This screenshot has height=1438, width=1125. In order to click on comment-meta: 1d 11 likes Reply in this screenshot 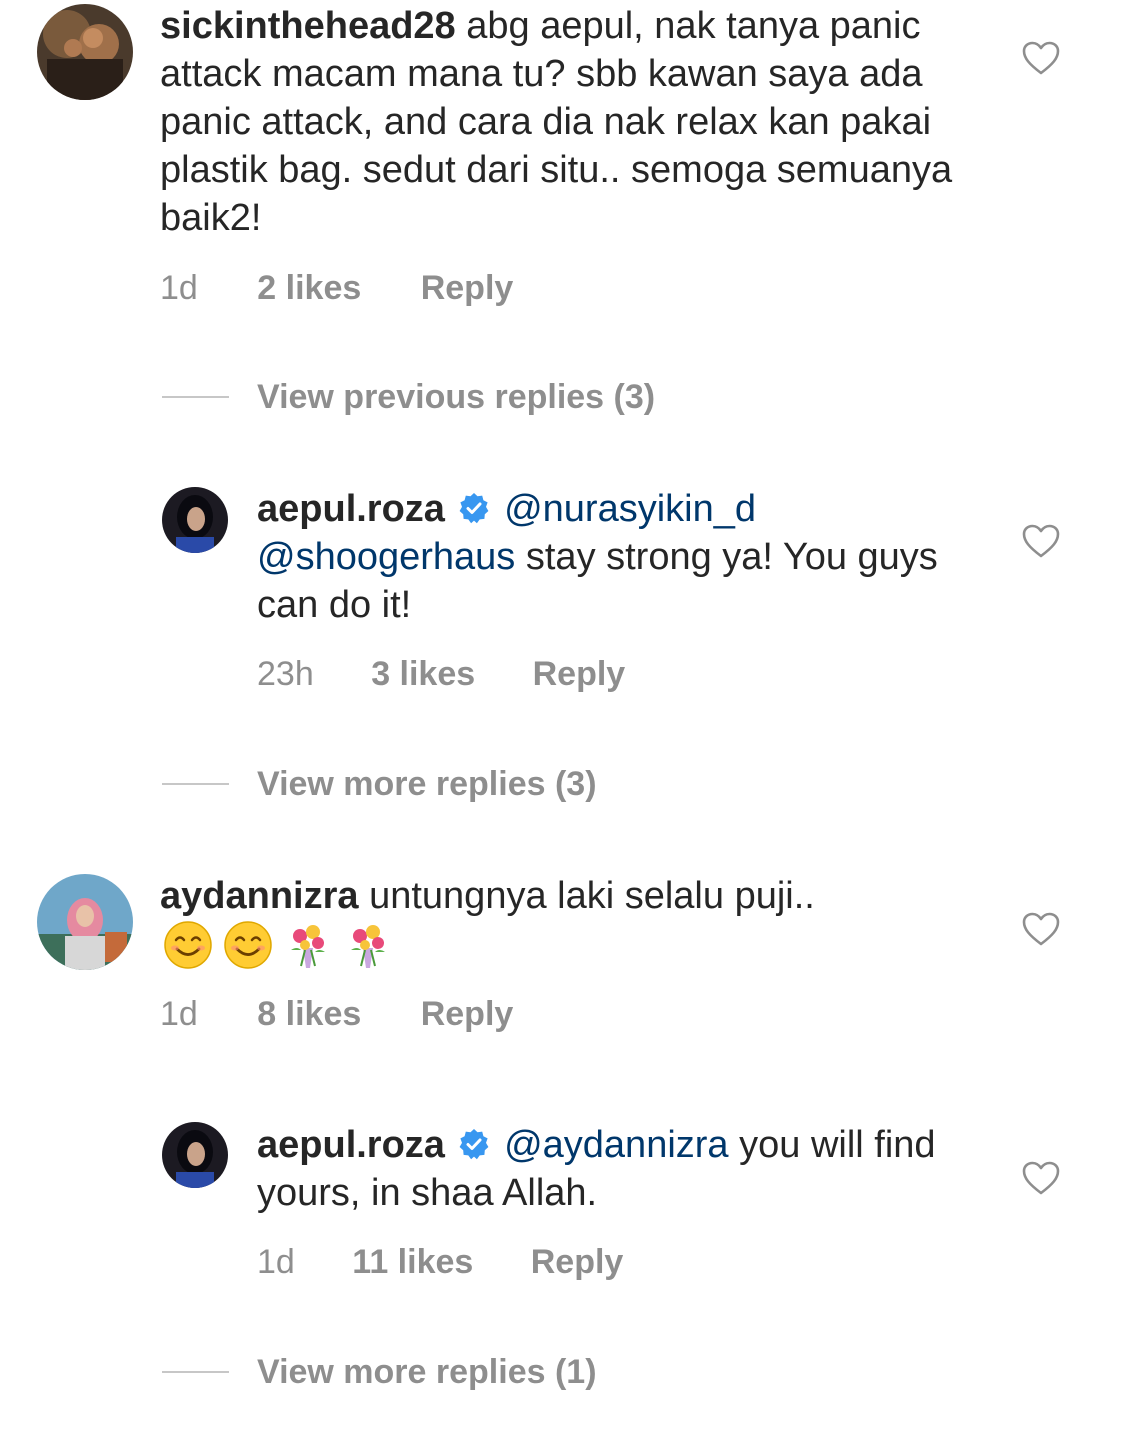, I will do `click(440, 1262)`.